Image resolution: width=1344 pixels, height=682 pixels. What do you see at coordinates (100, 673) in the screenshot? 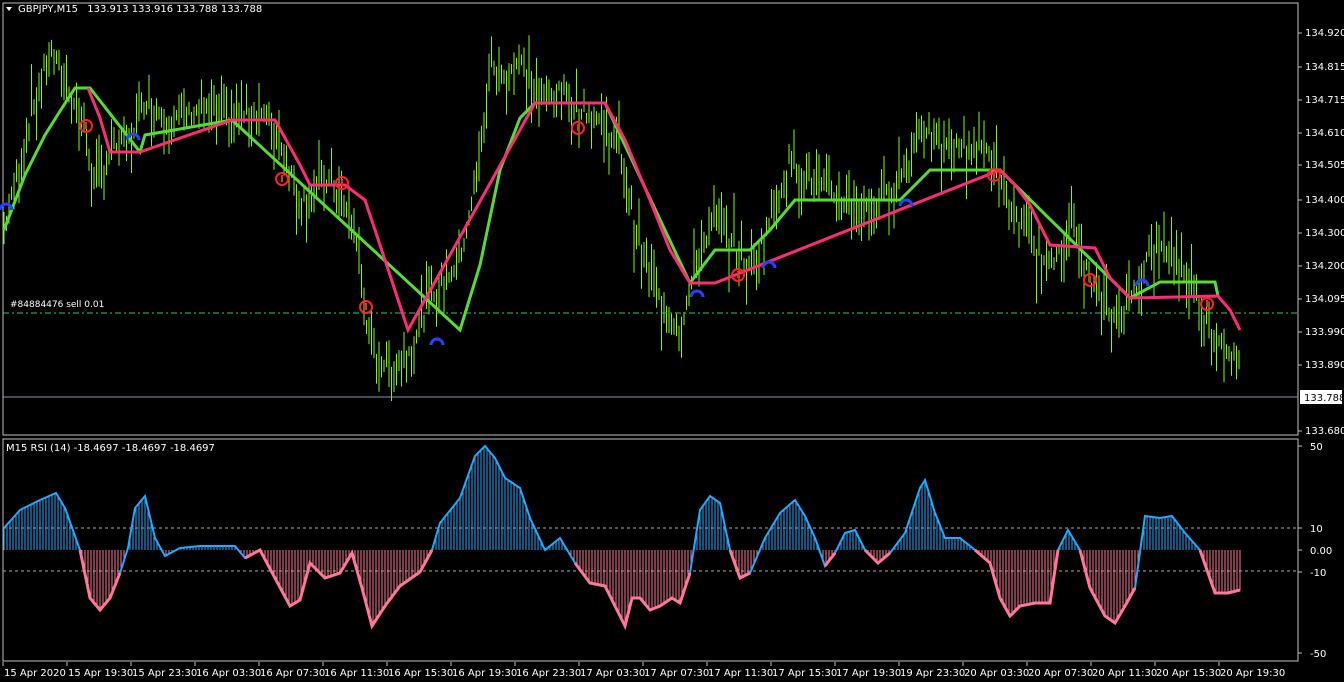
I see `time-tick-label: 15 Apr 19:30` at bounding box center [100, 673].